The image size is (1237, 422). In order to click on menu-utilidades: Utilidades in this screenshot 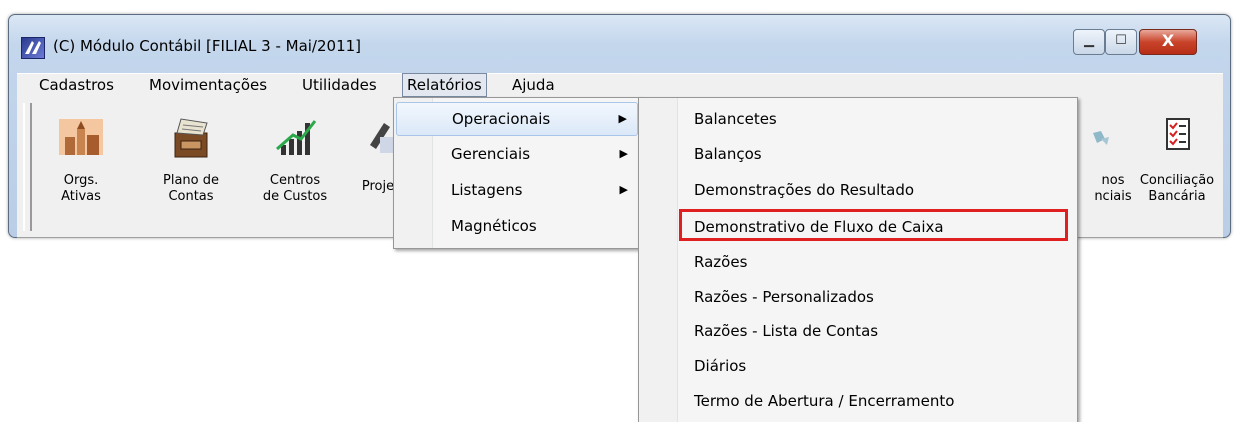, I will do `click(339, 85)`.